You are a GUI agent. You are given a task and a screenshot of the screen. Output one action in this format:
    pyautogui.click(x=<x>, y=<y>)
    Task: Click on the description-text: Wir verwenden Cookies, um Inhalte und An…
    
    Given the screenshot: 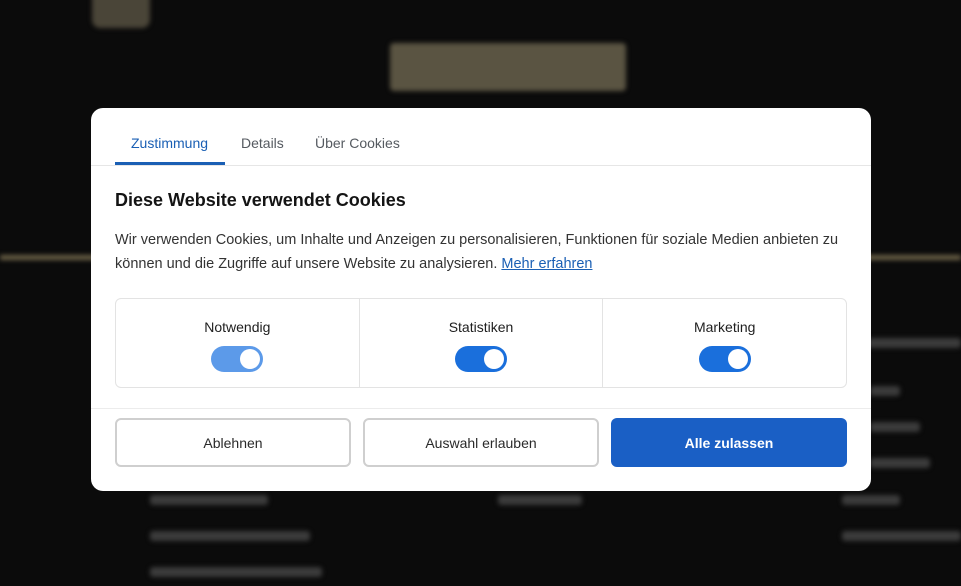 What is the action you would take?
    pyautogui.click(x=477, y=252)
    